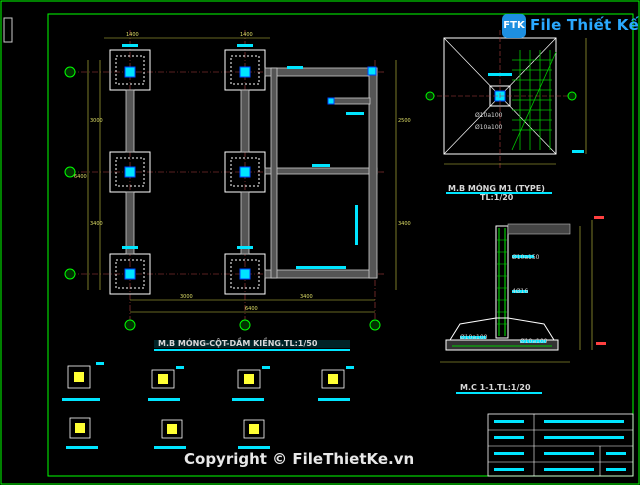  What do you see at coordinates (252, 350) in the screenshot?
I see `plan-title-underline` at bounding box center [252, 350].